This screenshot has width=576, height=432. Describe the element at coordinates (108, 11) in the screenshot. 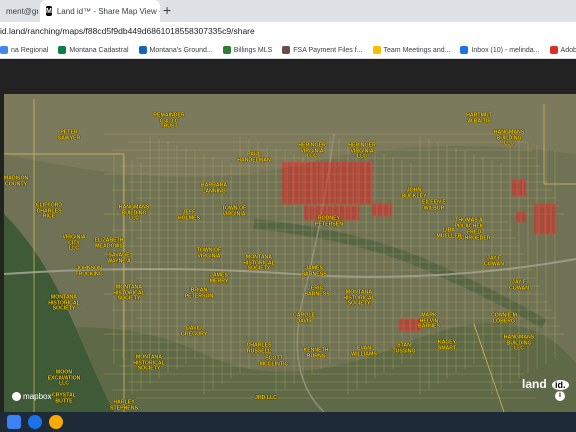

I see `tab-label: Land id™ - Share Map View -` at that location.